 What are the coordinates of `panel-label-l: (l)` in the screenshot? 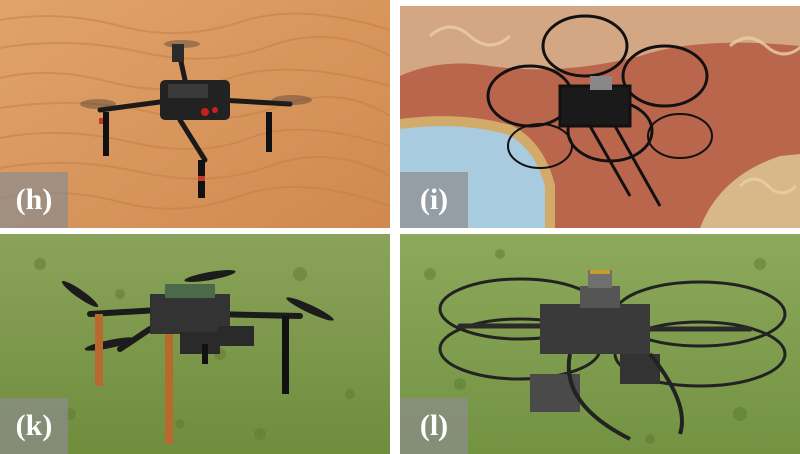 It's located at (434, 426).